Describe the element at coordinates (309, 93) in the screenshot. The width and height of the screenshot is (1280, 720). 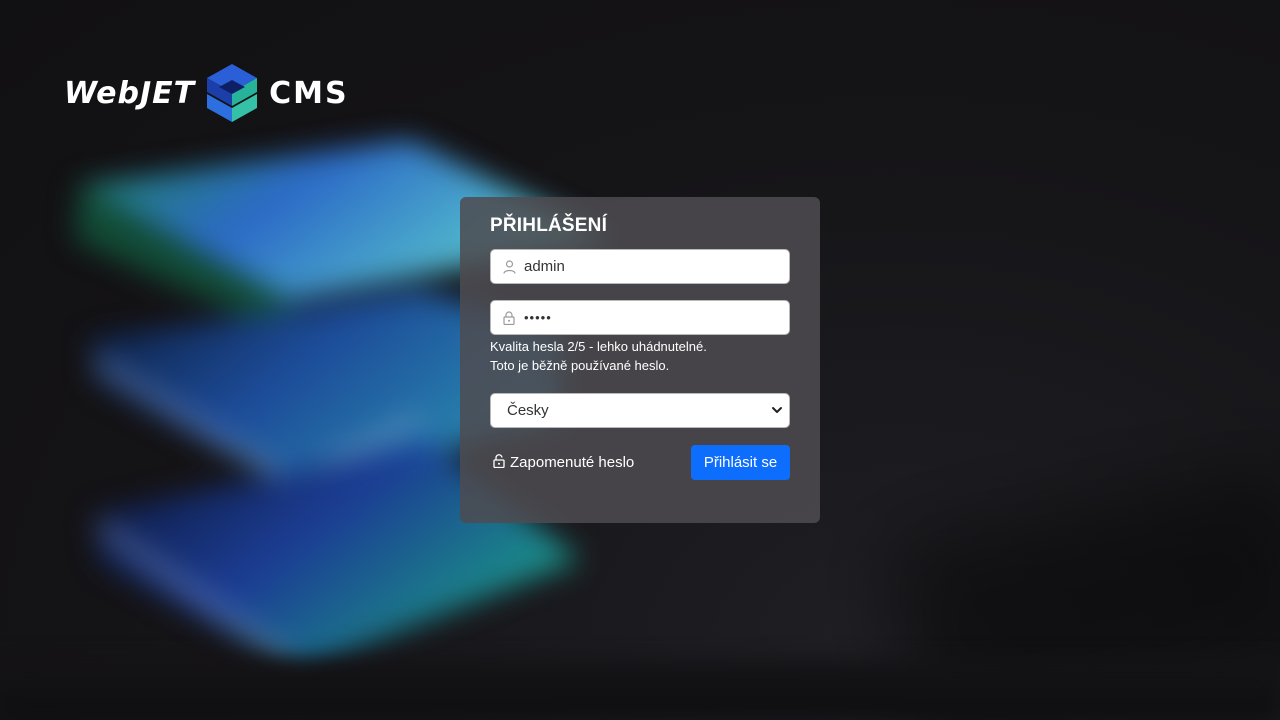
I see `logo-text-cms: CMS` at that location.